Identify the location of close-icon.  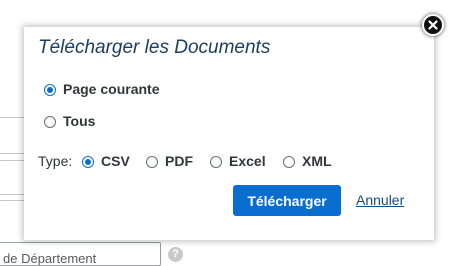
(433, 25).